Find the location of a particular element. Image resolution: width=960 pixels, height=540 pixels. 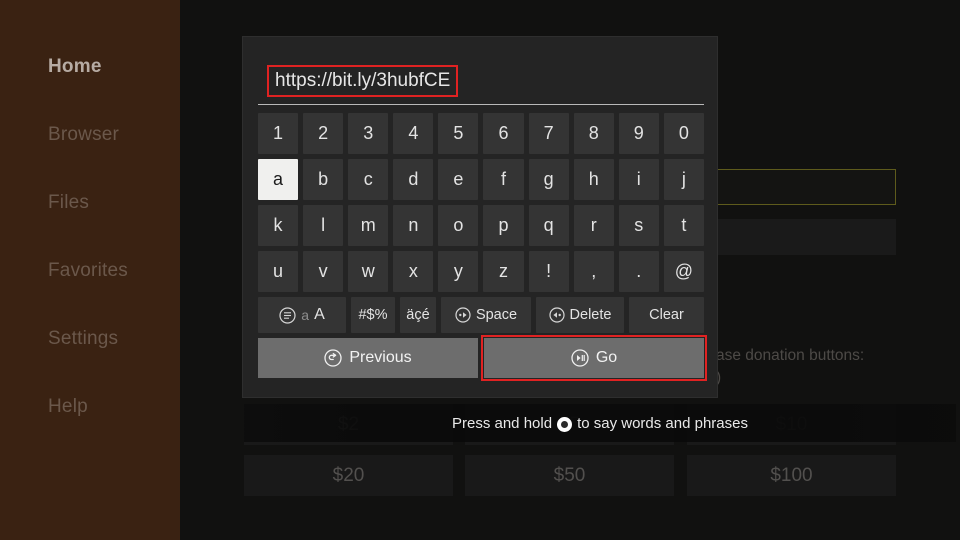

key-x: x is located at coordinates (413, 271).